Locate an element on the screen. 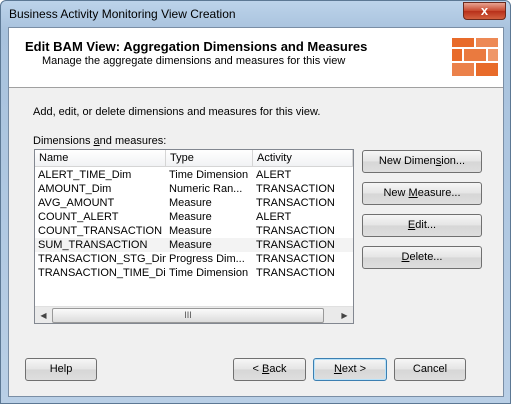  horizontal-scrollbar: ◀ III ▶ is located at coordinates (194, 314).